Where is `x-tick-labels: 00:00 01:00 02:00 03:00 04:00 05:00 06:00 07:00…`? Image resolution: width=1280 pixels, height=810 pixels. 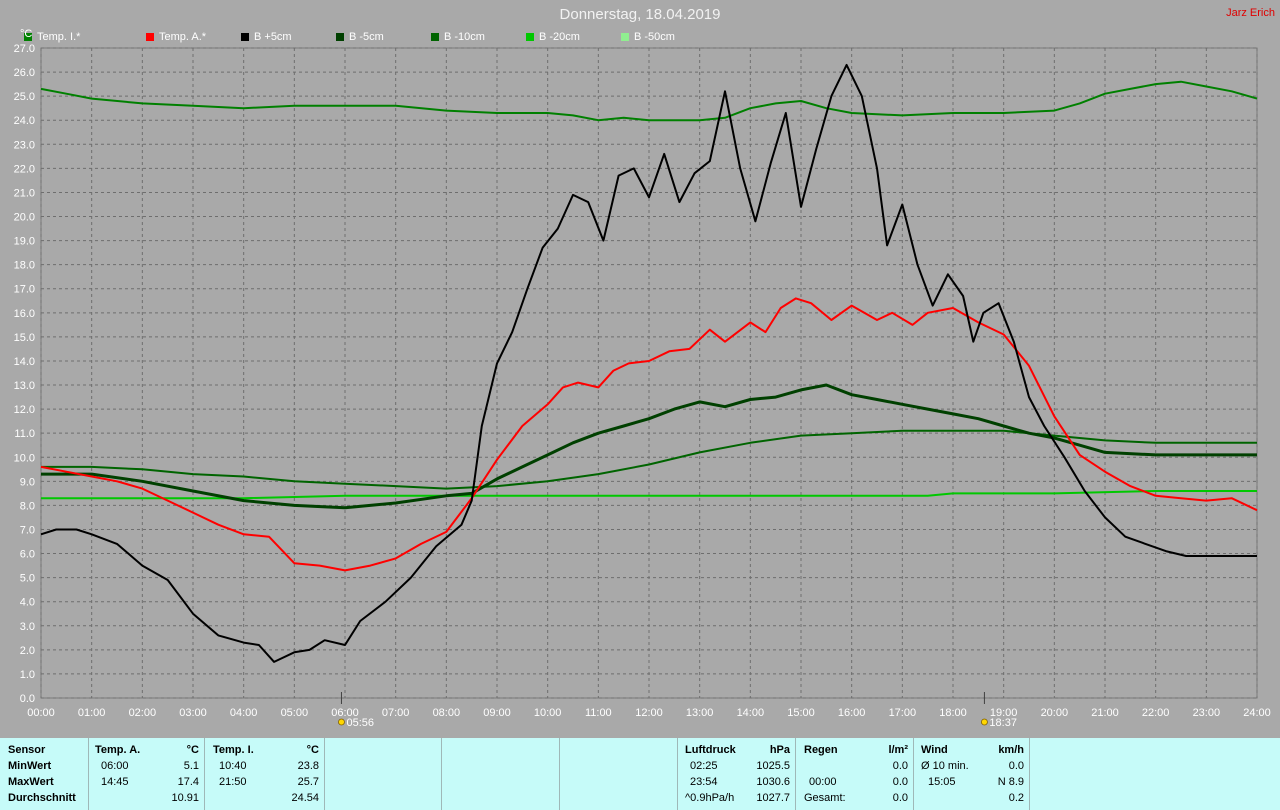 x-tick-labels: 00:00 01:00 02:00 03:00 04:00 05:00 06:00 07:00… is located at coordinates (649, 713).